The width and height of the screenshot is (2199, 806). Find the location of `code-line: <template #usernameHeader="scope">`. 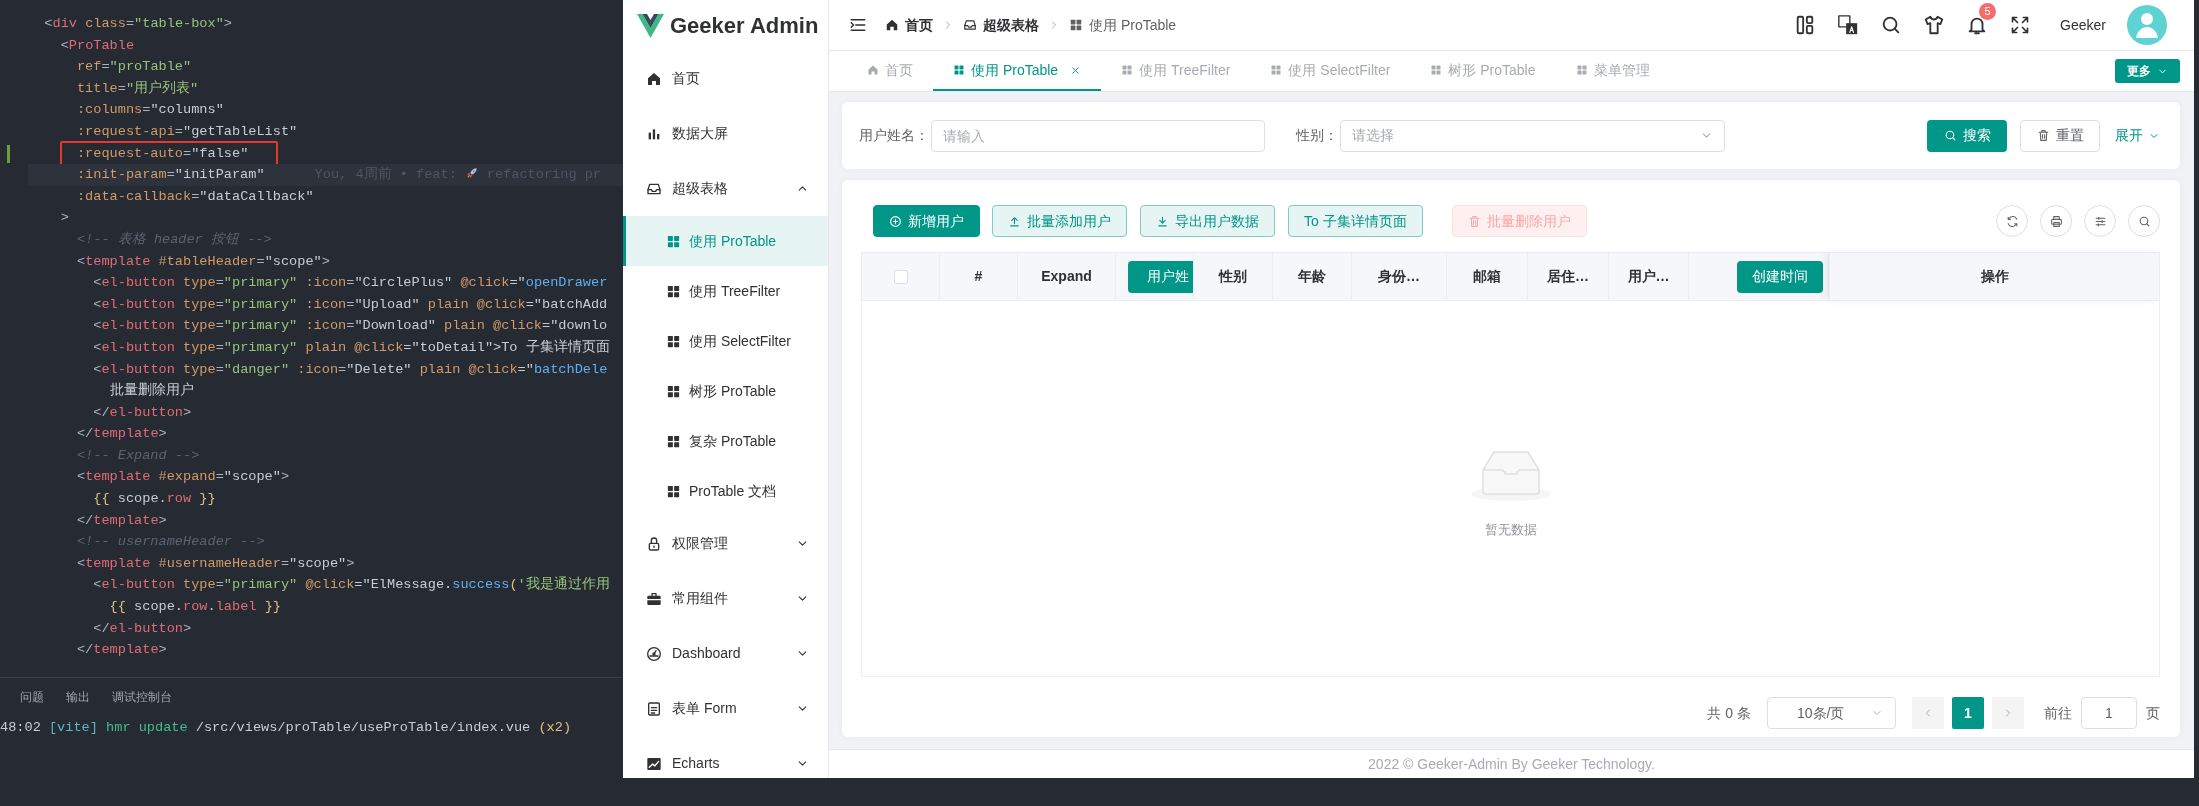

code-line: <template #usernameHeader="scope"> is located at coordinates (215, 563).